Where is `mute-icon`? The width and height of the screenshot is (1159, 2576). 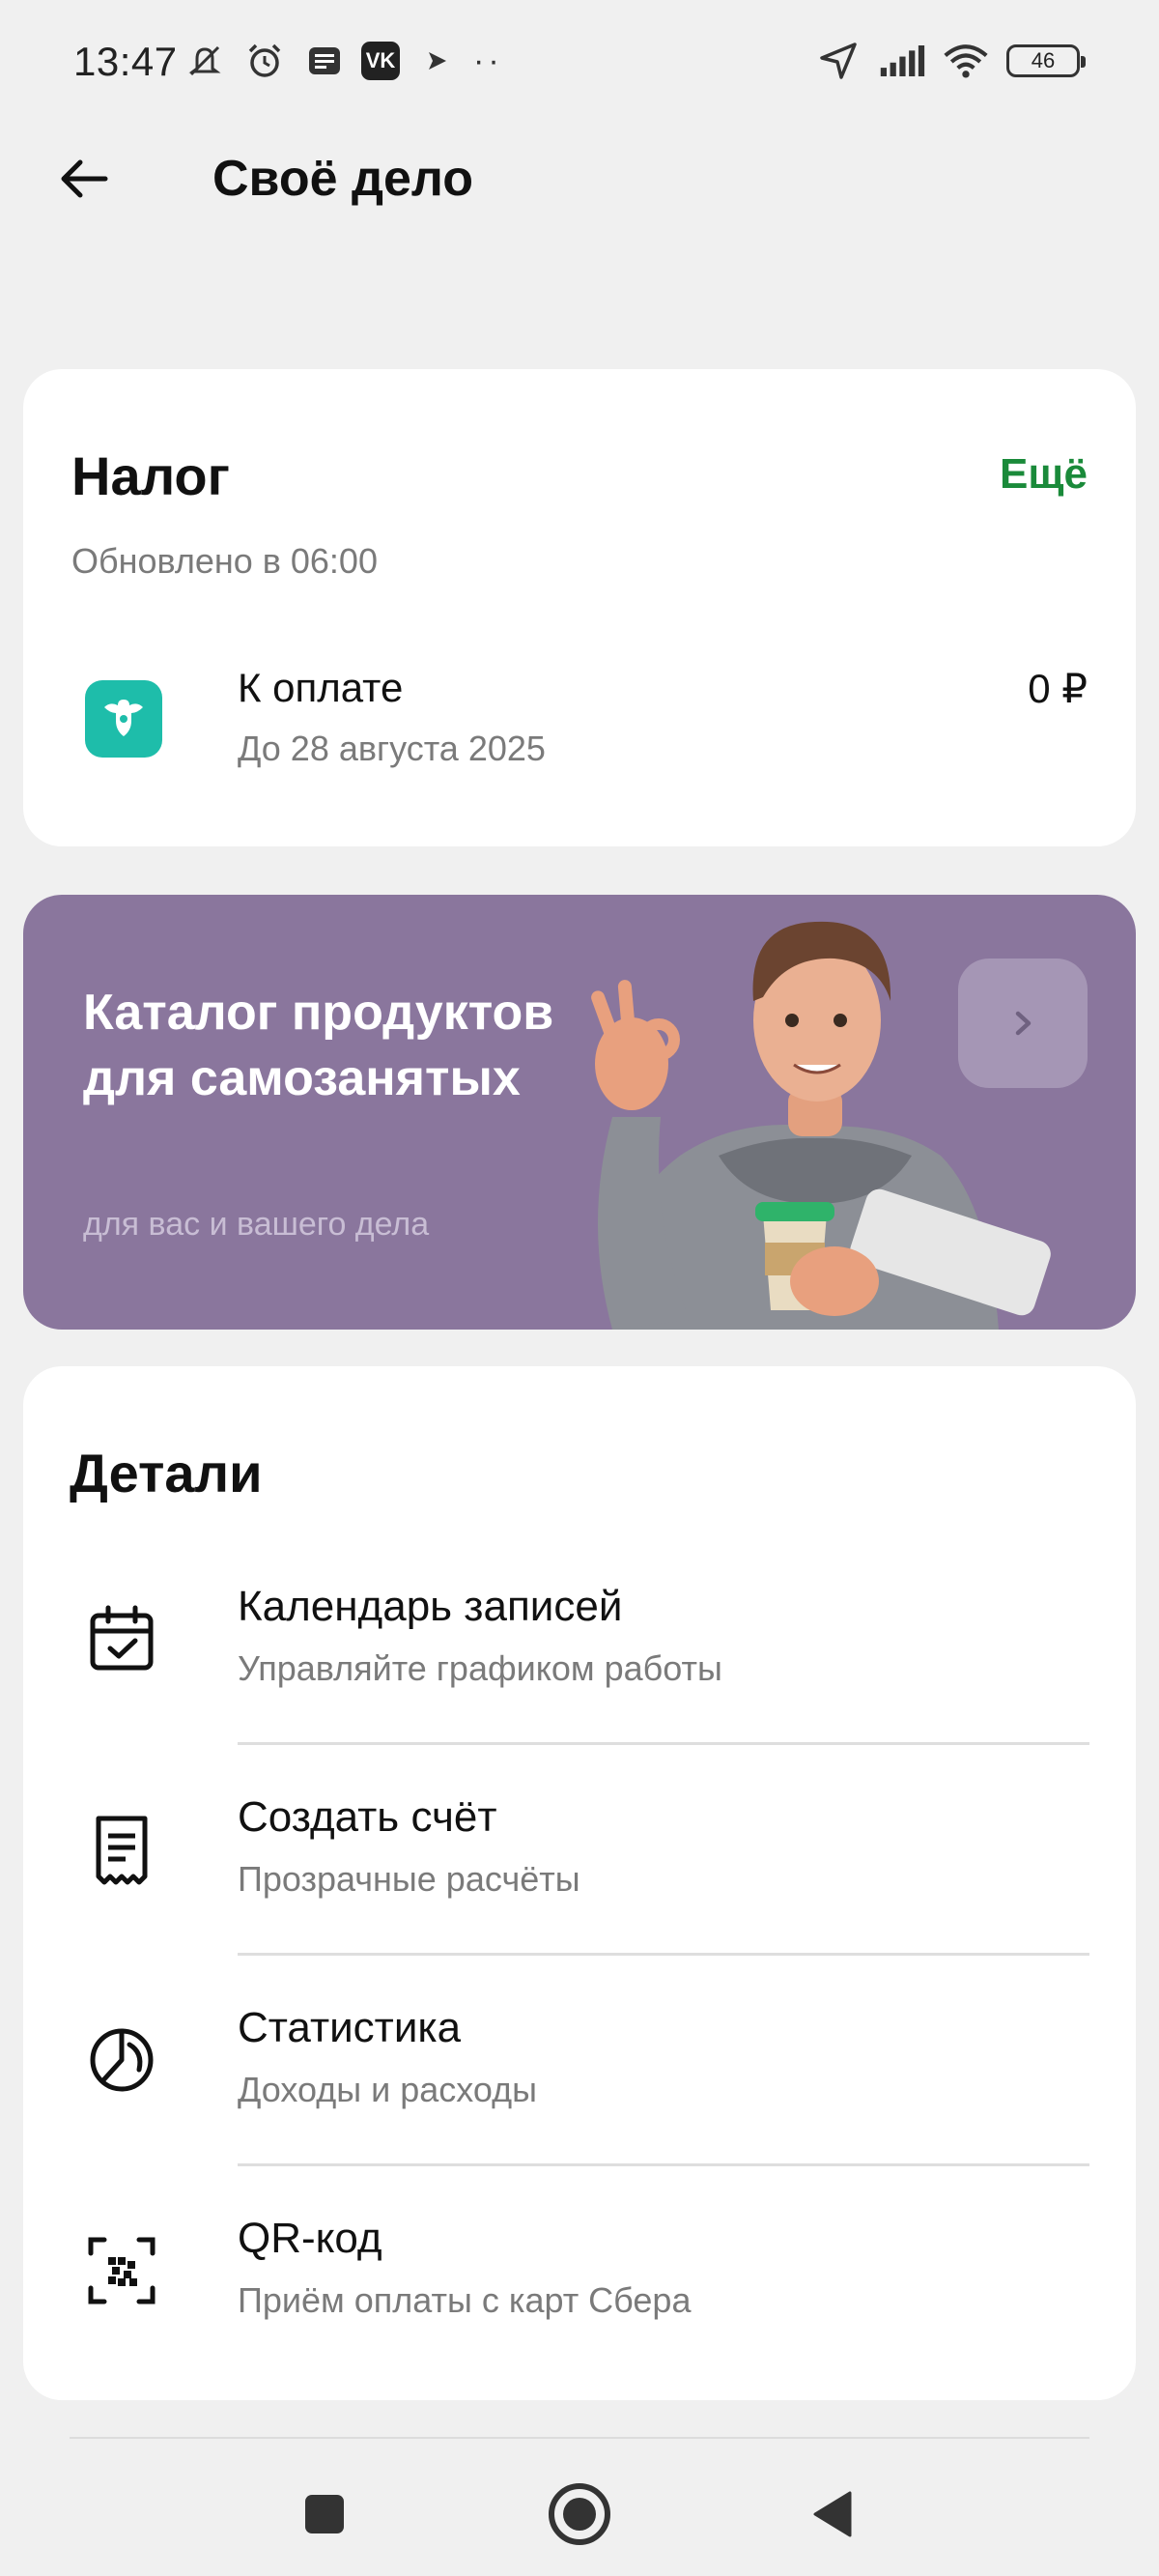
mute-icon is located at coordinates (205, 61).